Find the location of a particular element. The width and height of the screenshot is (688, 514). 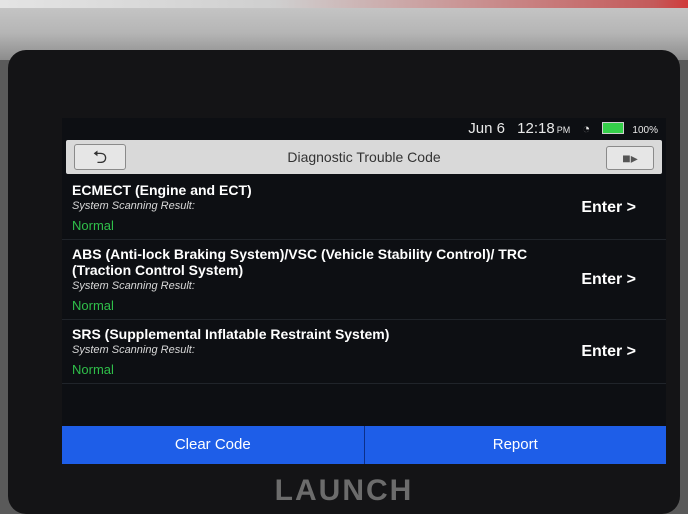

battery-icon is located at coordinates (613, 128).